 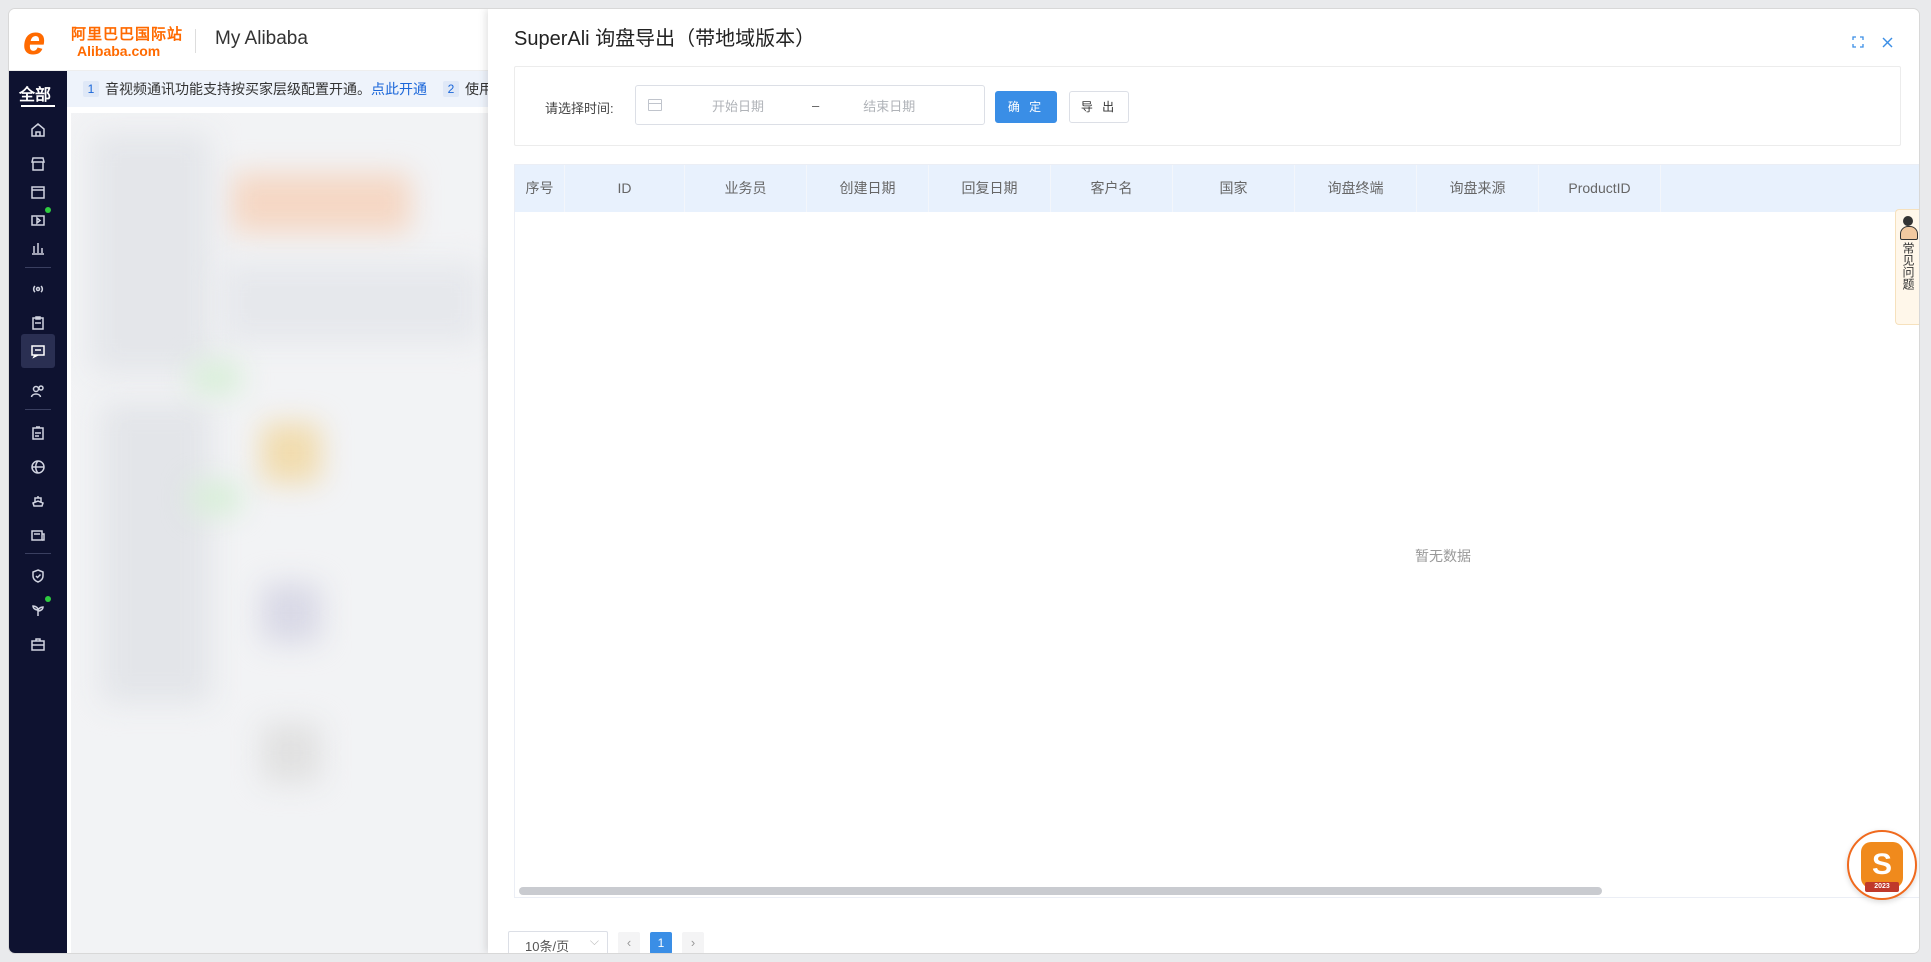 I want to click on pagination: 10条/页 ‹ 1 ›, so click(x=606, y=942).